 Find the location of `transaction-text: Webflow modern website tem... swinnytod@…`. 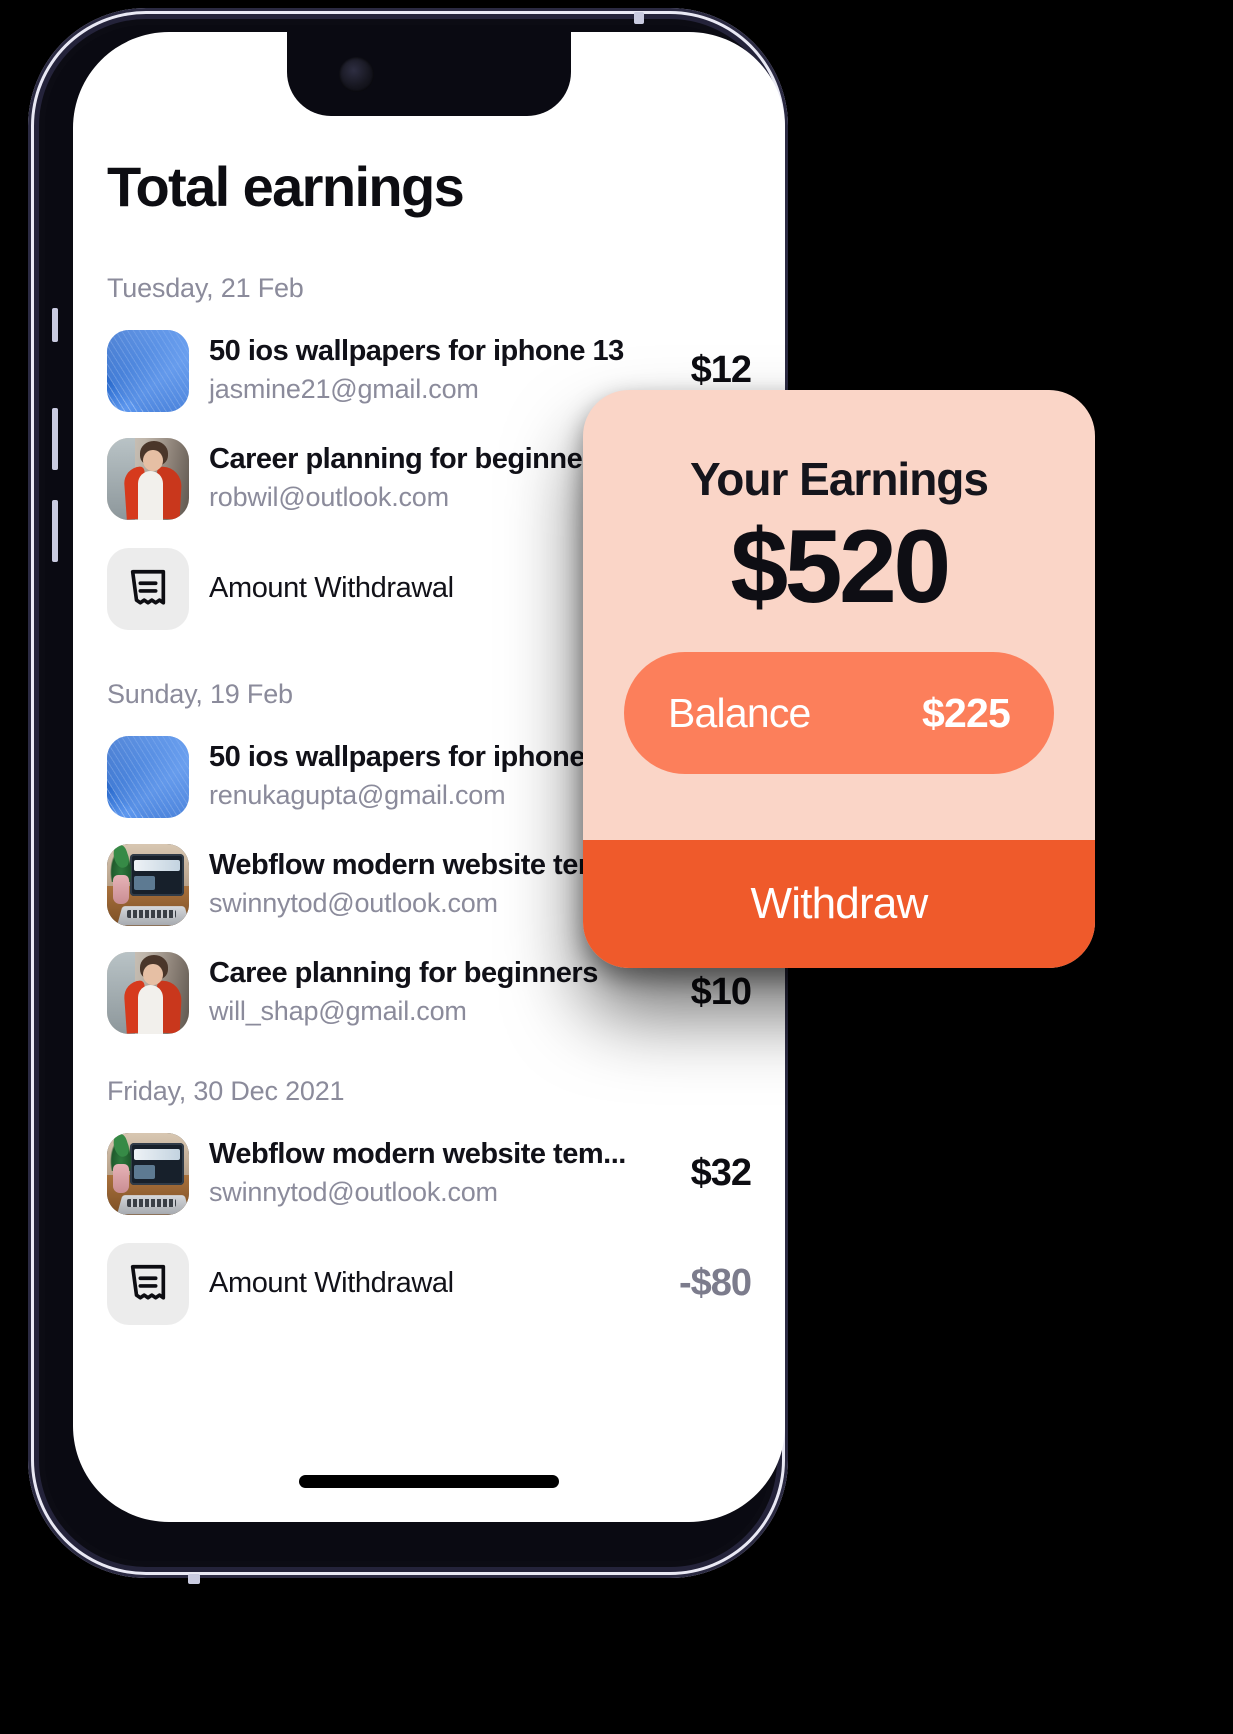

transaction-text: Webflow modern website tem... swinnytod@… is located at coordinates (433, 1173).